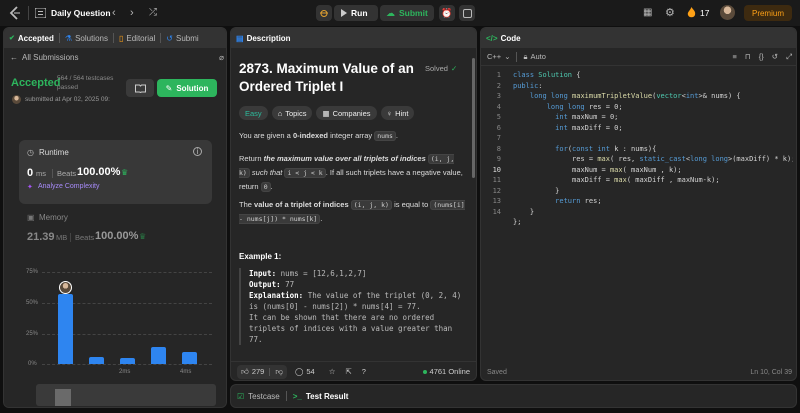 The width and height of the screenshot is (800, 413). What do you see at coordinates (143, 236) in the screenshot?
I see `trophy-icon-muted: ♛` at bounding box center [143, 236].